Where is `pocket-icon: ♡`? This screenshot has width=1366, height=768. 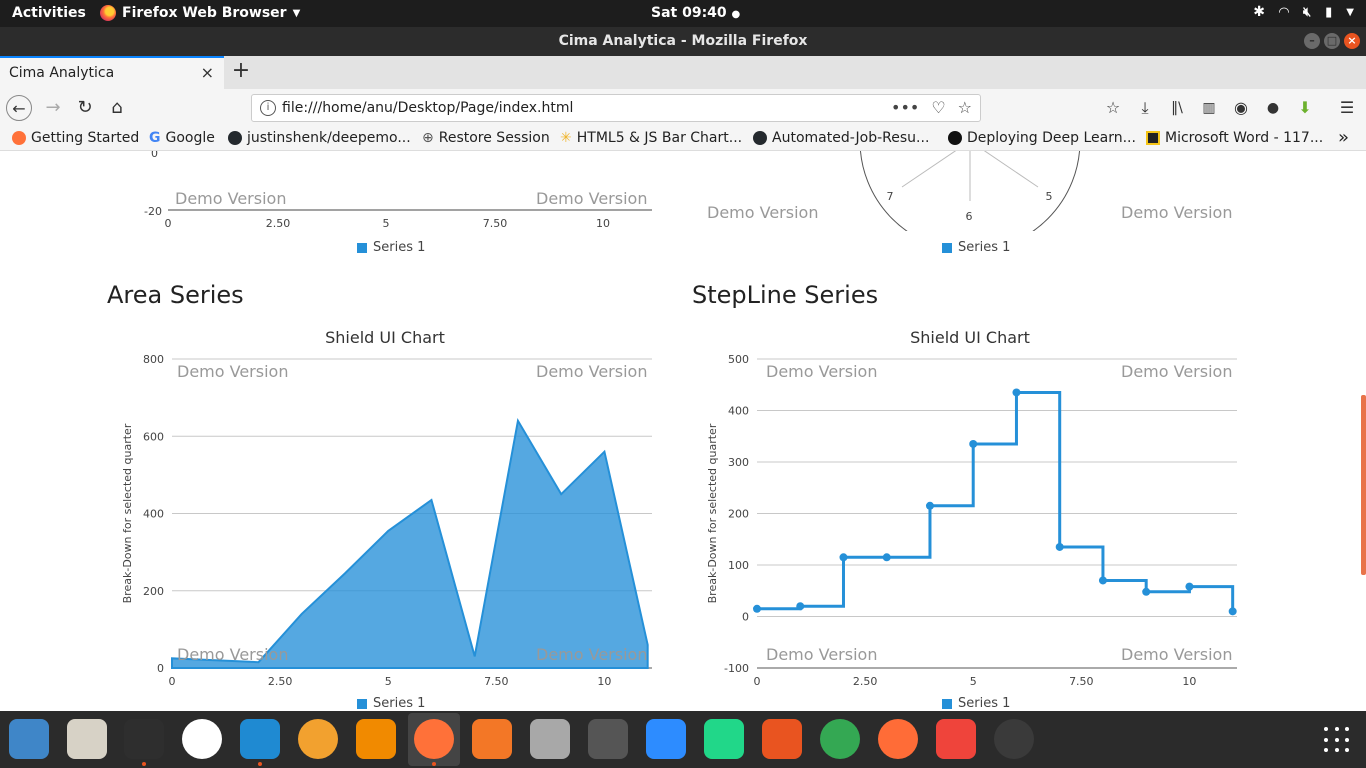 pocket-icon: ♡ is located at coordinates (938, 107).